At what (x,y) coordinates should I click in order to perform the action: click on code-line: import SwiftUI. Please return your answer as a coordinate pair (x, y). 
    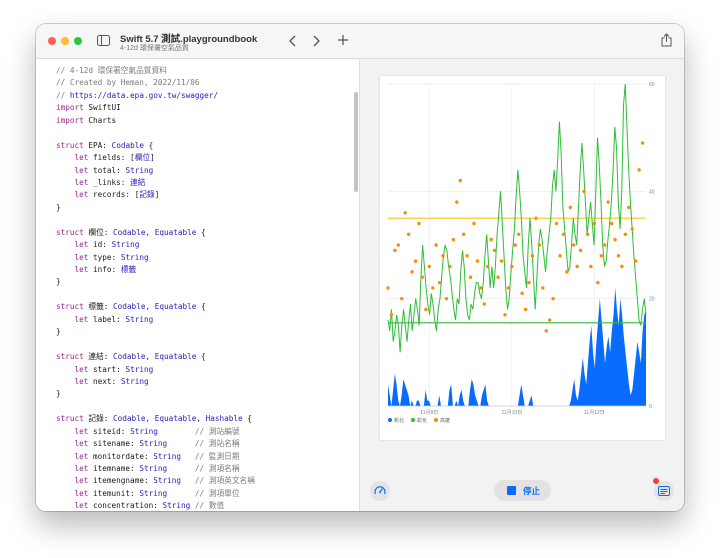
    Looking at the image, I should click on (155, 108).